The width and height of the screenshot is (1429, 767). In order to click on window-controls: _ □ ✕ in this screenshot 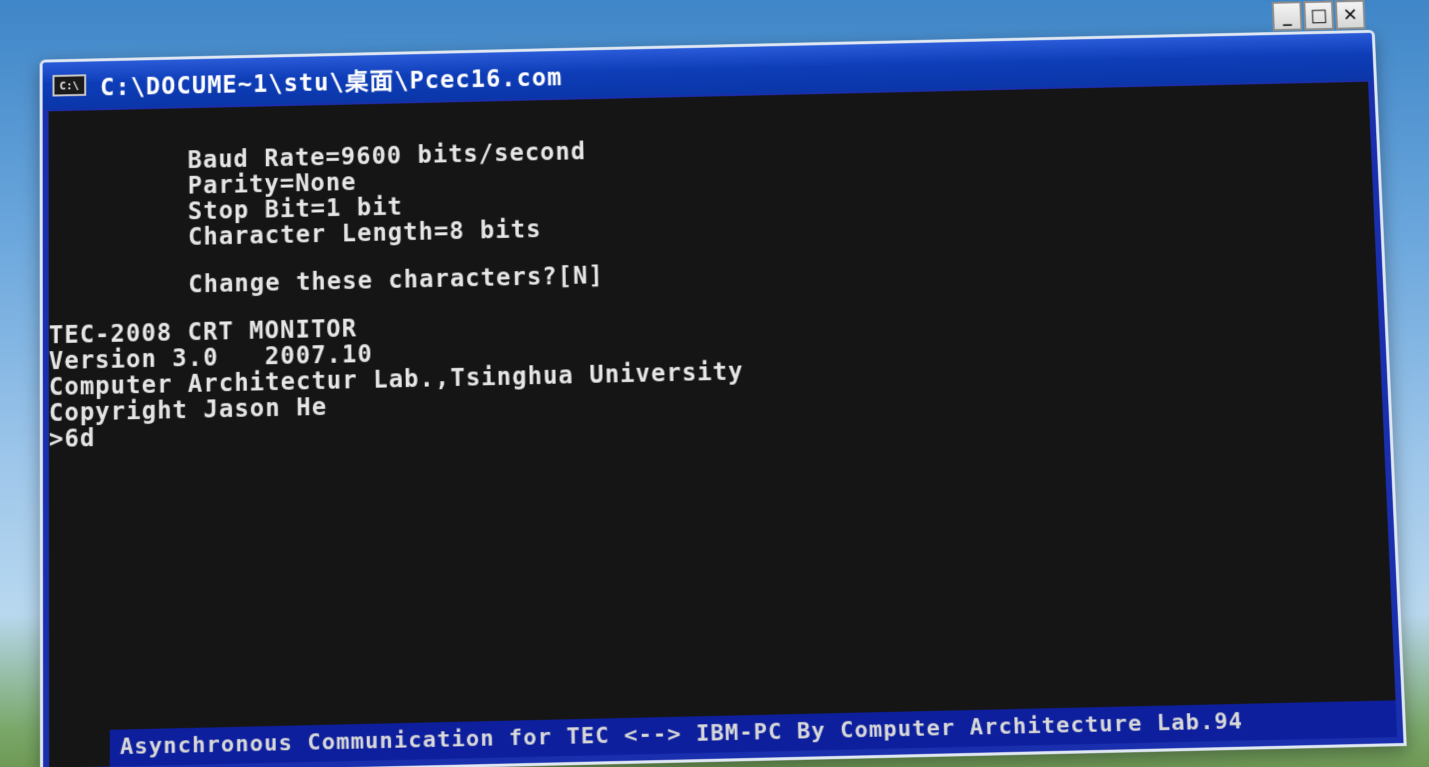, I will do `click(1318, 16)`.